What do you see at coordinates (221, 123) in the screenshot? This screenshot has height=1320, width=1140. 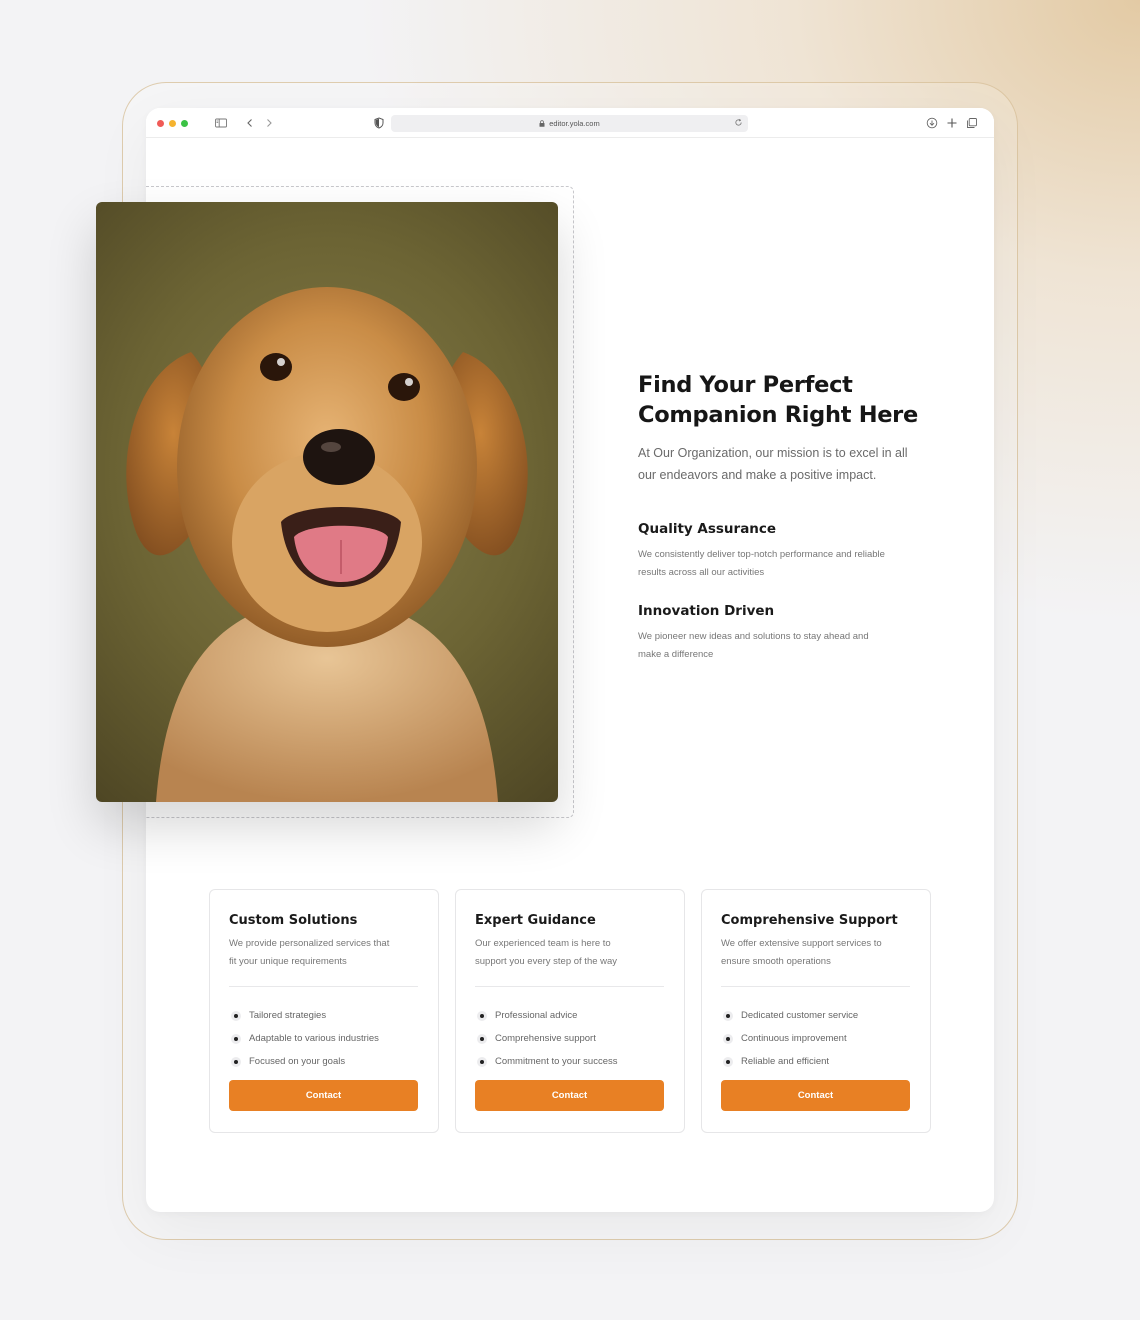 I see `sidebar-icon` at bounding box center [221, 123].